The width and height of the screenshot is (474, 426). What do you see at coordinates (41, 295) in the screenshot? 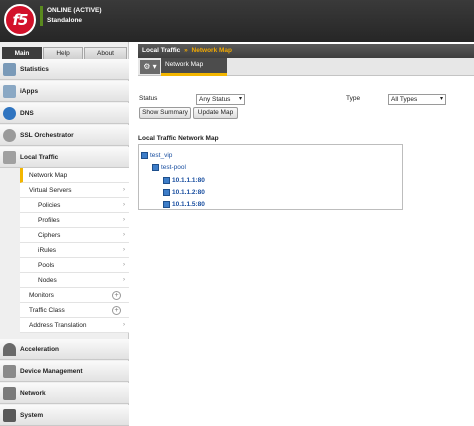
I see `nav-label: Monitors` at bounding box center [41, 295].